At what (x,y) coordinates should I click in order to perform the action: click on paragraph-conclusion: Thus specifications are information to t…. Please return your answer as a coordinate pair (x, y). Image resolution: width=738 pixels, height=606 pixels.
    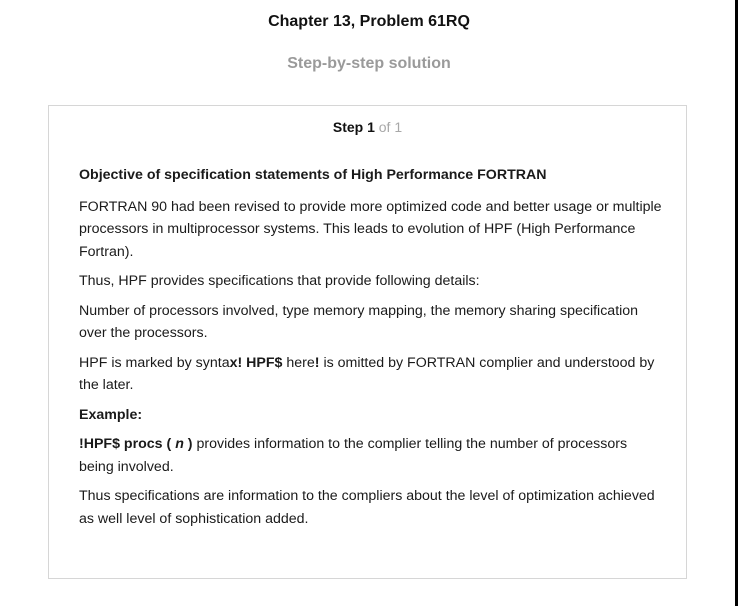
    Looking at the image, I should click on (367, 507).